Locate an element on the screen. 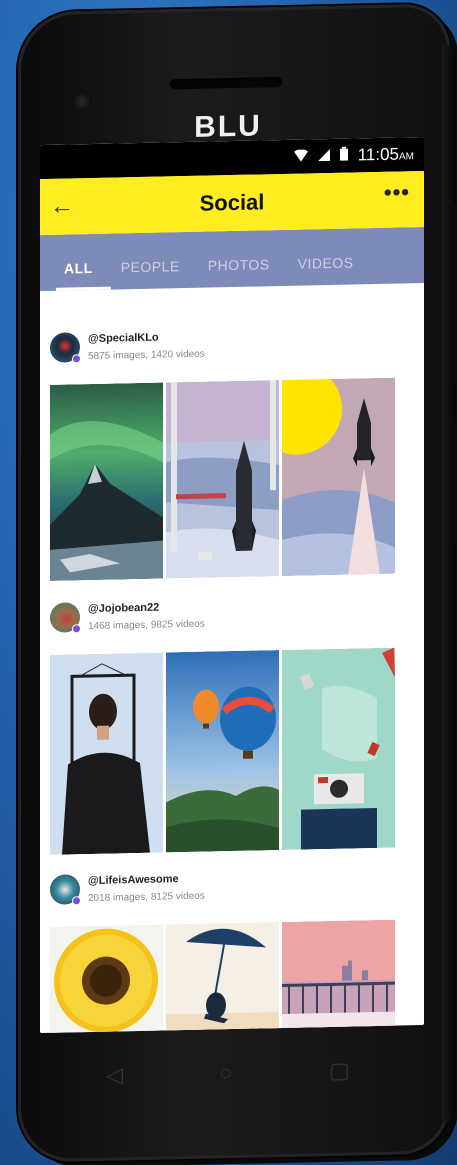 The image size is (457, 1165). post-card: @LifeisAwesome 2018 images, 8125 videos is located at coordinates (232, 946).